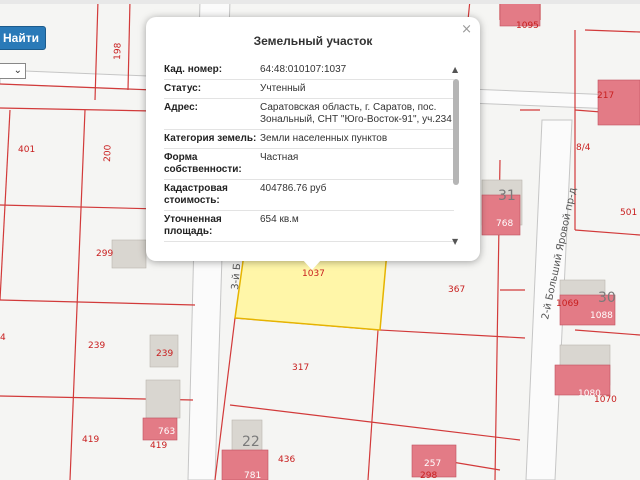 Image resolution: width=640 pixels, height=480 pixels. I want to click on popup-title: Земельный участок, so click(313, 41).